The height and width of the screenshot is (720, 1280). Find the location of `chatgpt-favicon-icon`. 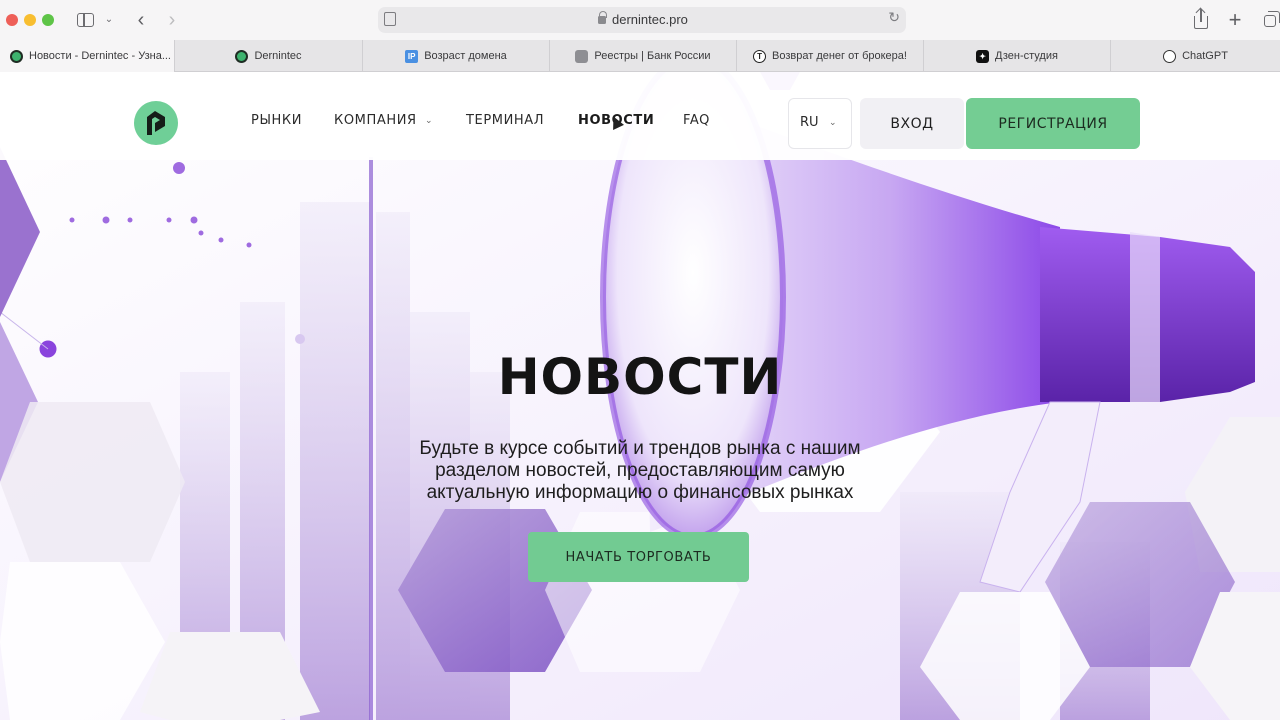

chatgpt-favicon-icon is located at coordinates (1170, 56).